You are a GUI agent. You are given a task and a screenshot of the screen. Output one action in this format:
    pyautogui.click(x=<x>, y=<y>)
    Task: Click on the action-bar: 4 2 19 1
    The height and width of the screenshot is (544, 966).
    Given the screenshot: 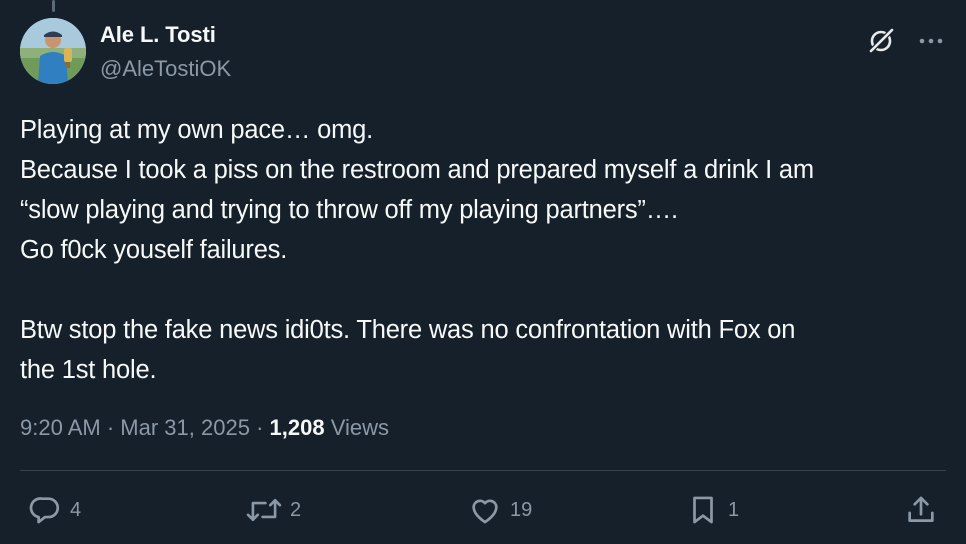 What is the action you would take?
    pyautogui.click(x=483, y=510)
    